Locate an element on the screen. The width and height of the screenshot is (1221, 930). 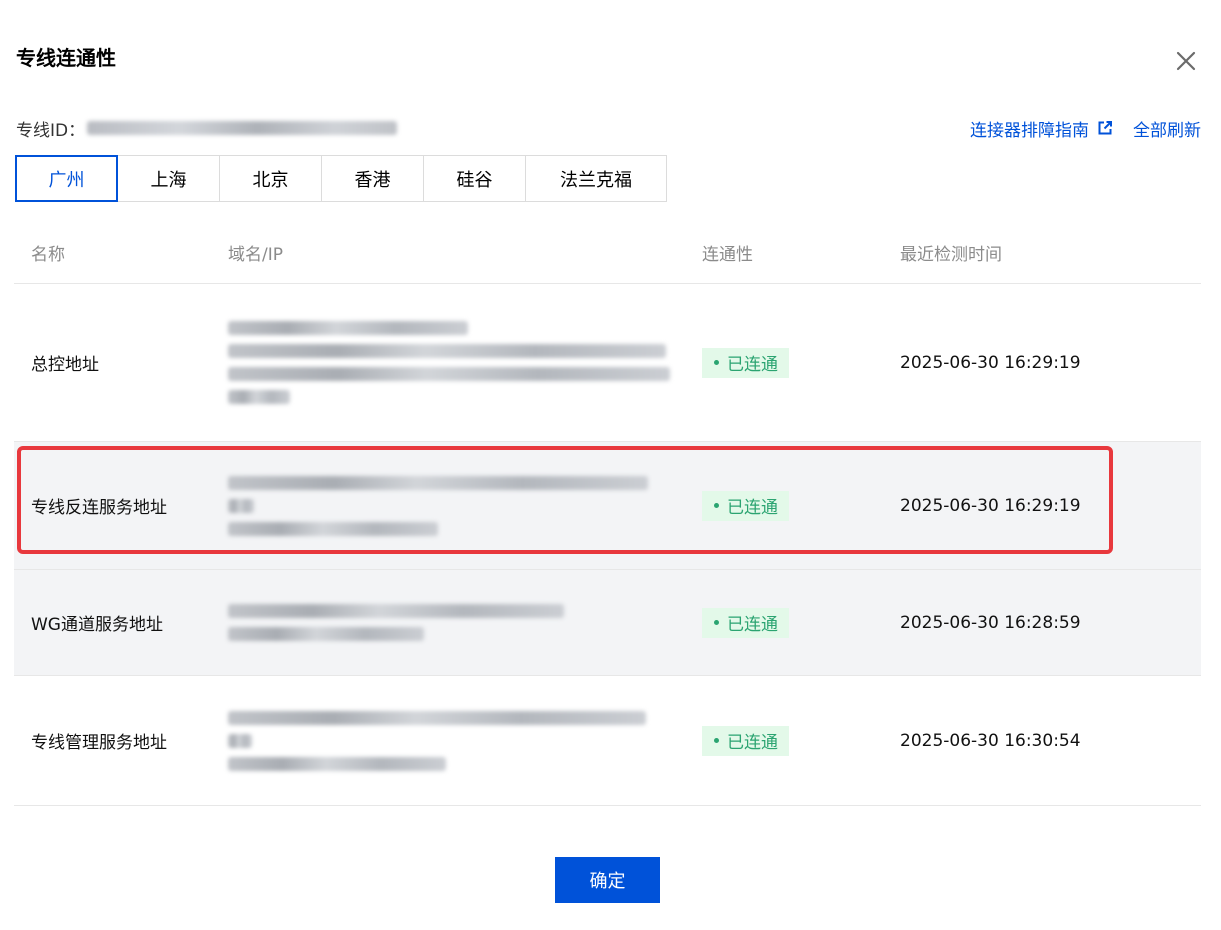
troubleshoot-guide-label: 连接器排障指南 is located at coordinates (1029, 130).